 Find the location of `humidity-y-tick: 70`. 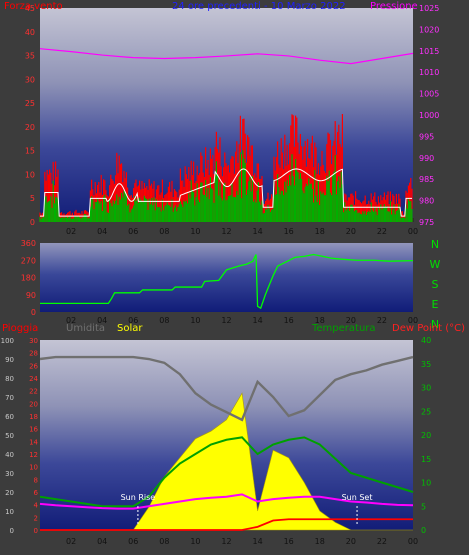

humidity-y-tick: 70 is located at coordinates (9, 398).